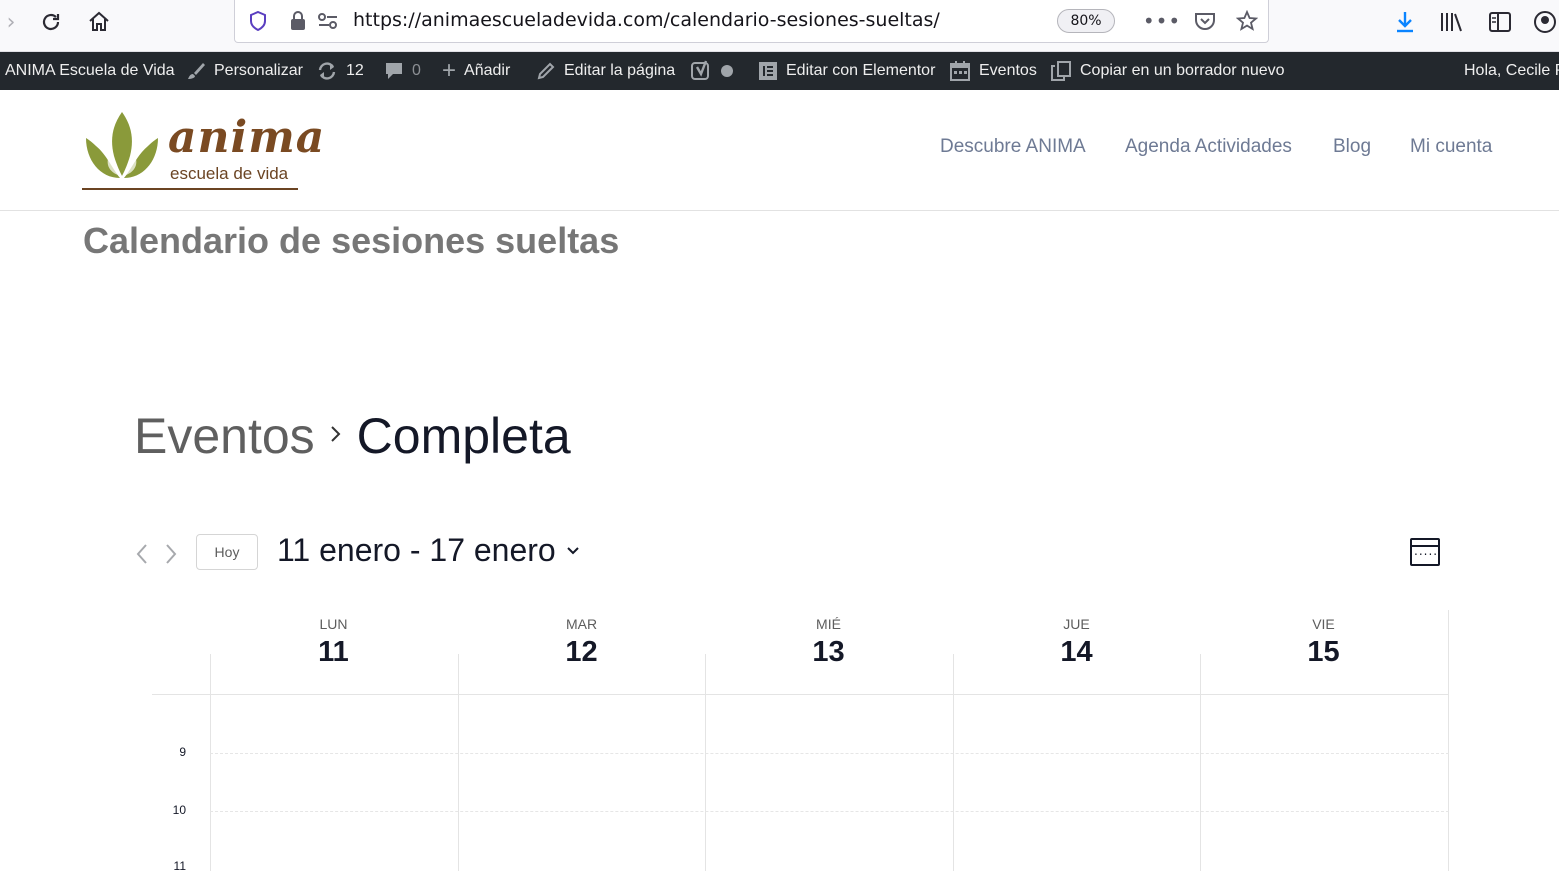 The image size is (1559, 873). I want to click on calendar-navigation: Hoy 11 enero - 17 enero, so click(790, 552).